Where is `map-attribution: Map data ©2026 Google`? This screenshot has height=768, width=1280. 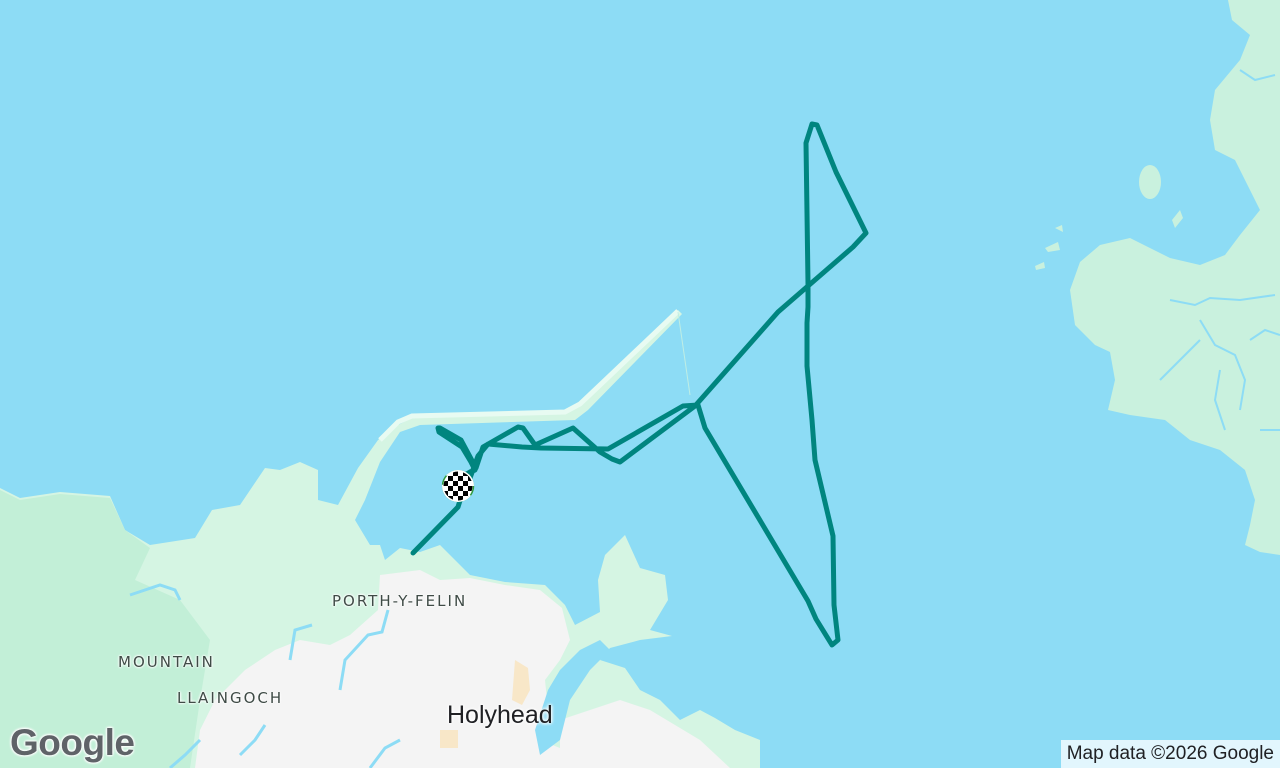
map-attribution: Map data ©2026 Google is located at coordinates (1170, 754).